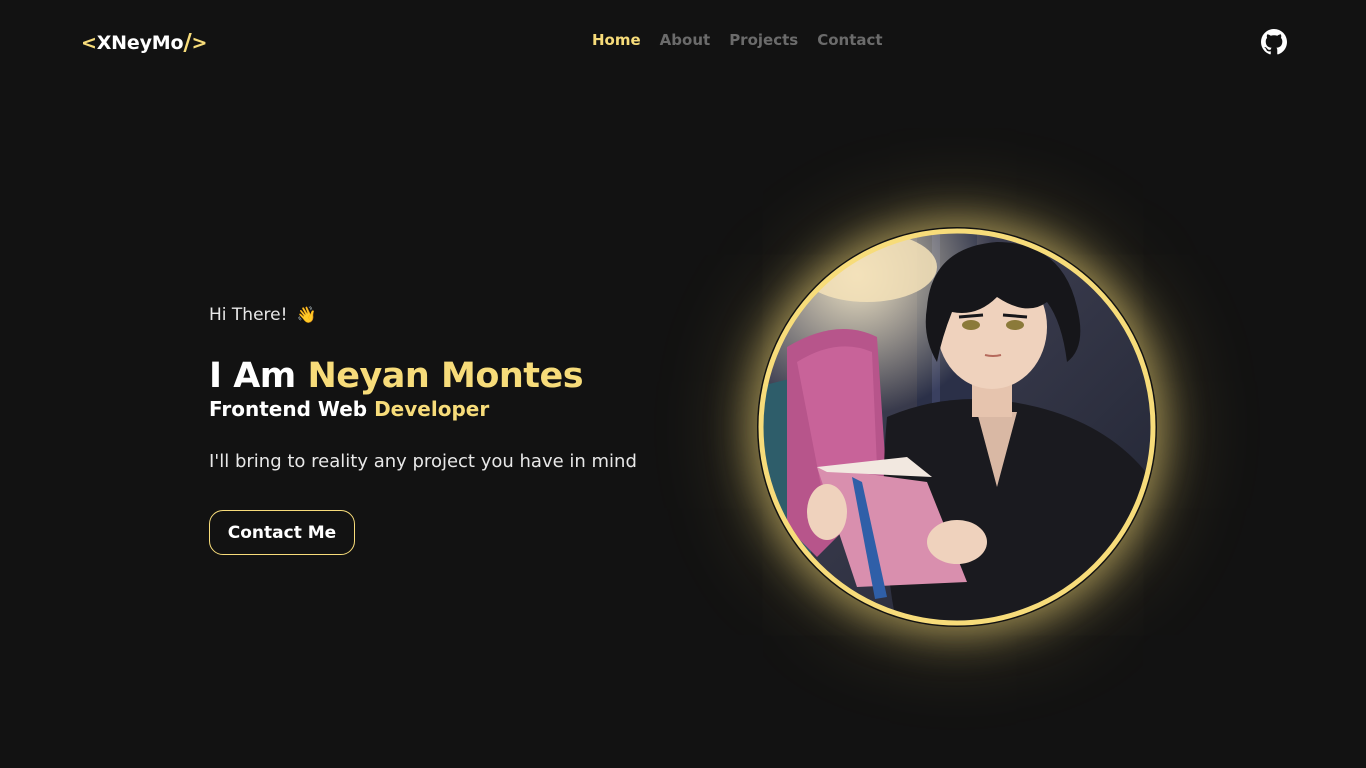 This screenshot has height=768, width=1366. I want to click on headline-prefix: I Am, so click(252, 376).